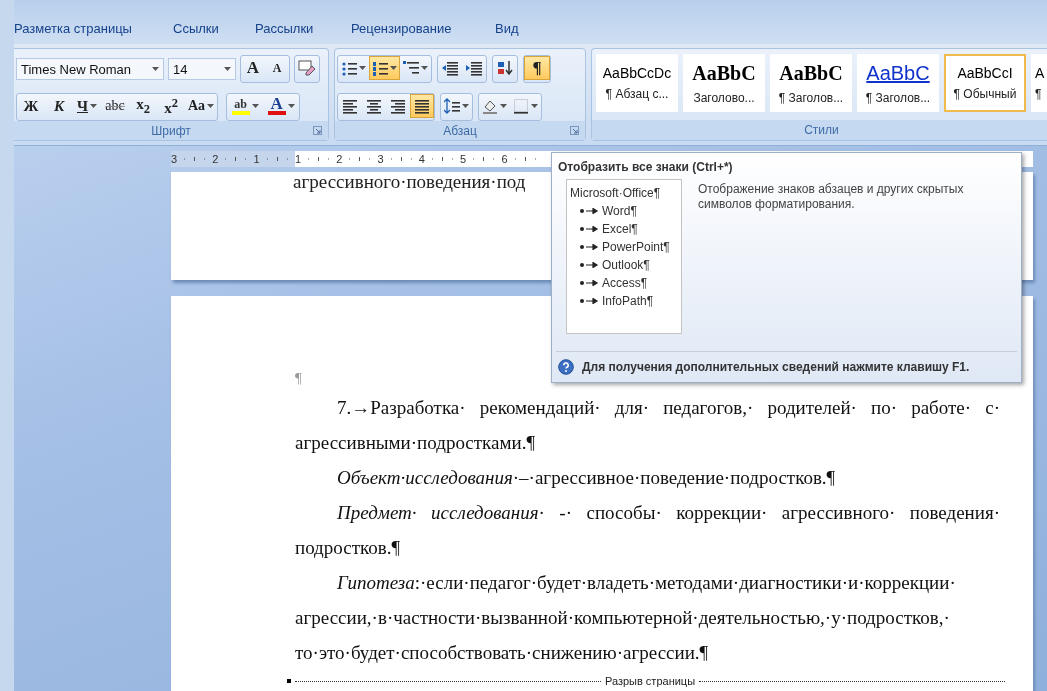 The image size is (1047, 691). Describe the element at coordinates (650, 681) in the screenshot. I see `page-break-label: Разрыв страницы` at that location.